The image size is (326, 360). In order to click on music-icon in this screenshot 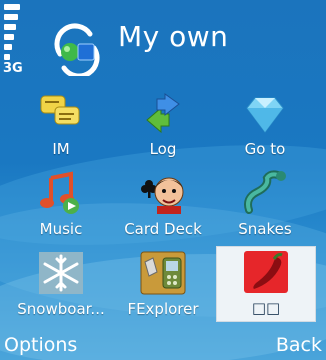, I will do `click(61, 193)`.